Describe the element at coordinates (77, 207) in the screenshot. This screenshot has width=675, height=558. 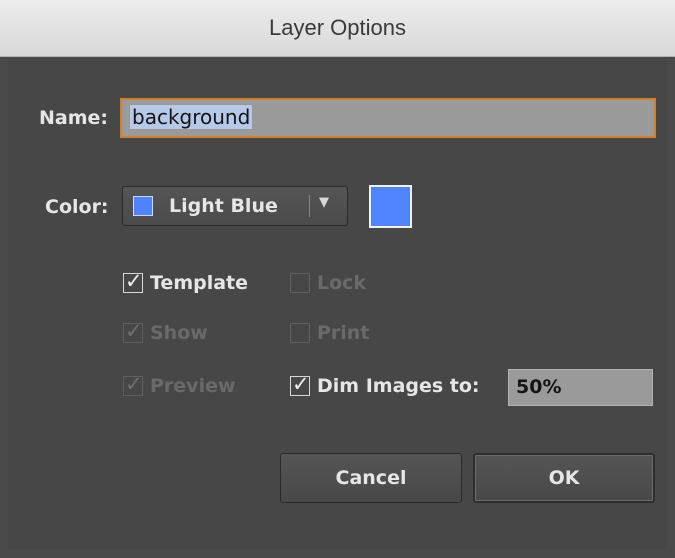
I see `color-label: Color:` at that location.